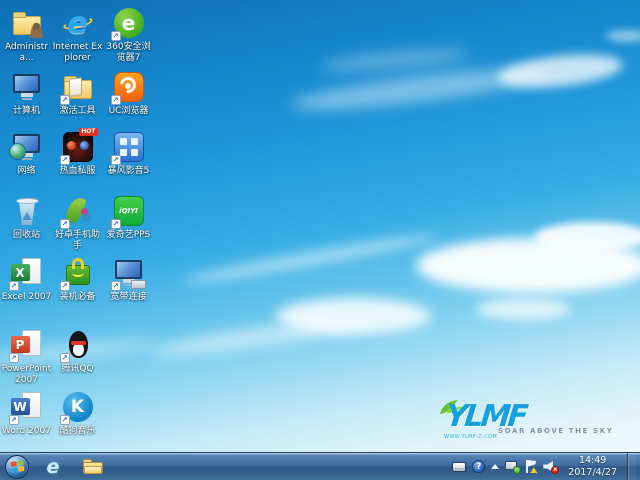 Image resolution: width=640 pixels, height=480 pixels. I want to click on icon-label: 好卓手机助手, so click(77, 240).